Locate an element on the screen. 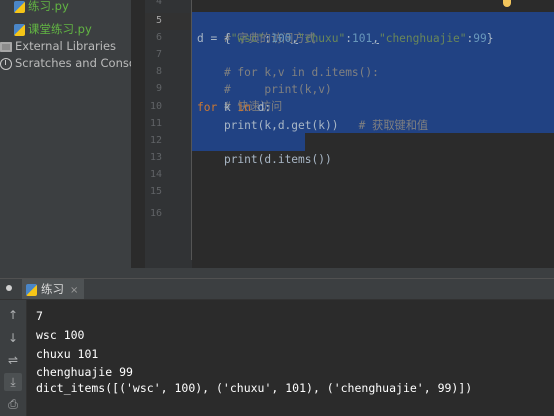 The image size is (554, 416). run-tab-bar: 练习 × is located at coordinates (277, 289).